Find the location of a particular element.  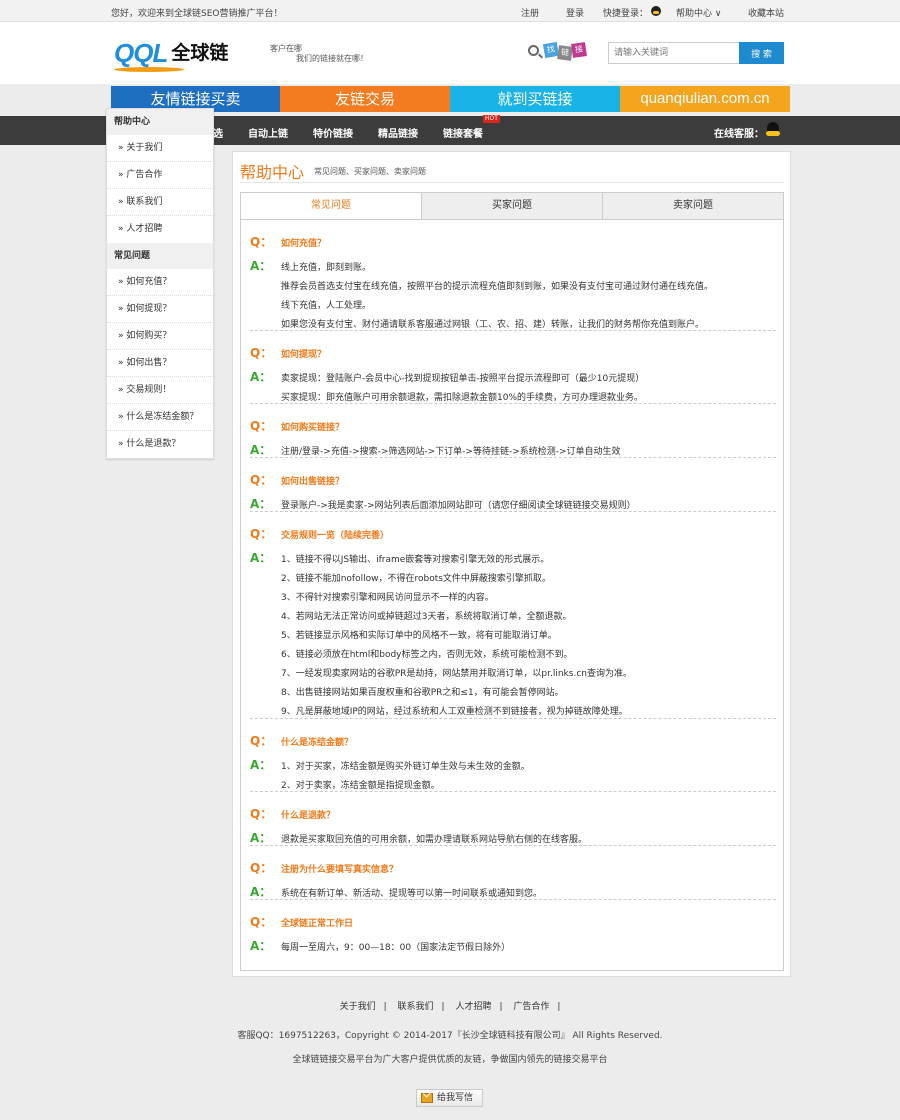

footer-slogan: 全球链链接交易平台为广大客户提供优质的友链，争做国内领先的链接交易平台 is located at coordinates (450, 1060).